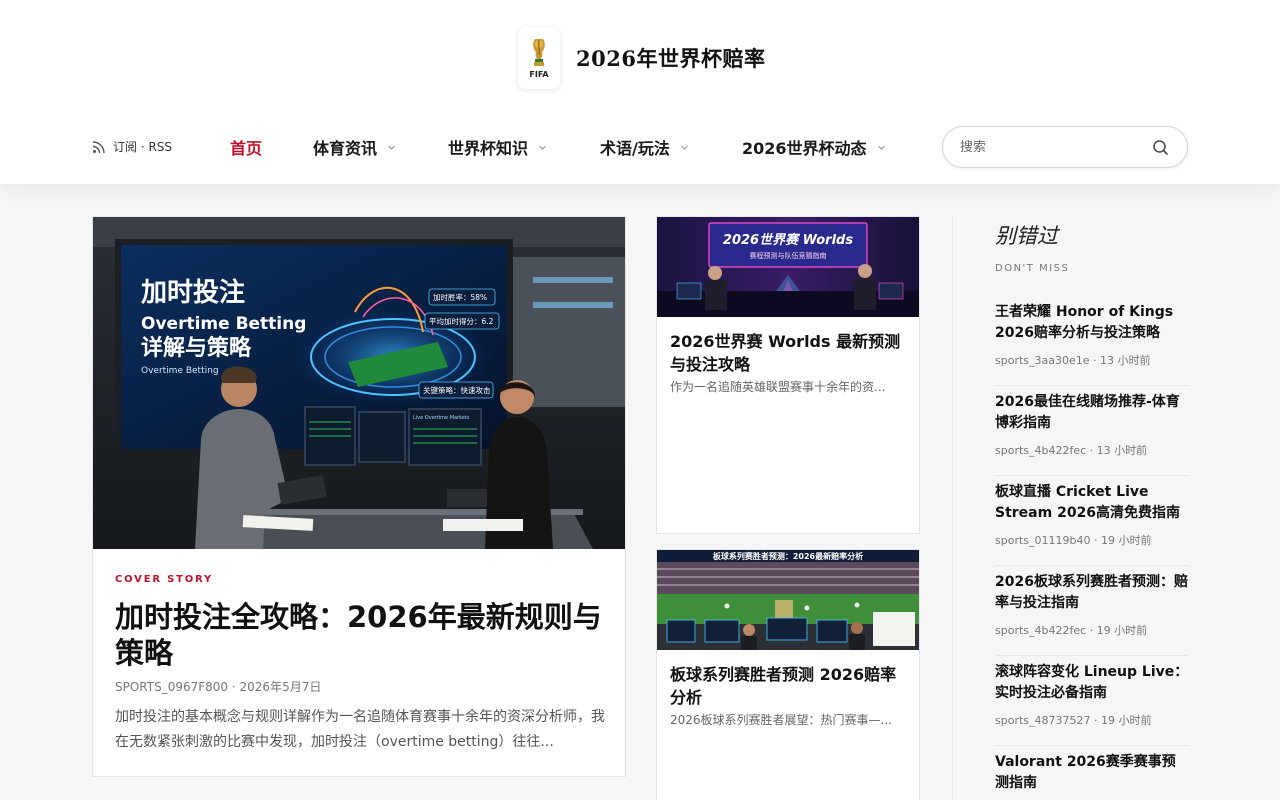  I want to click on nav-item-home: 首页, so click(246, 147).